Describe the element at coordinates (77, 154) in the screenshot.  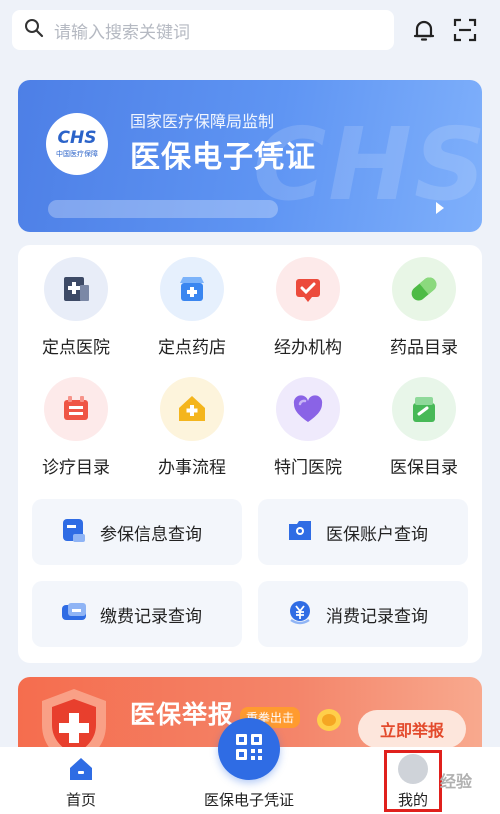
I see `logo-subtext: 中国医疗保障` at that location.